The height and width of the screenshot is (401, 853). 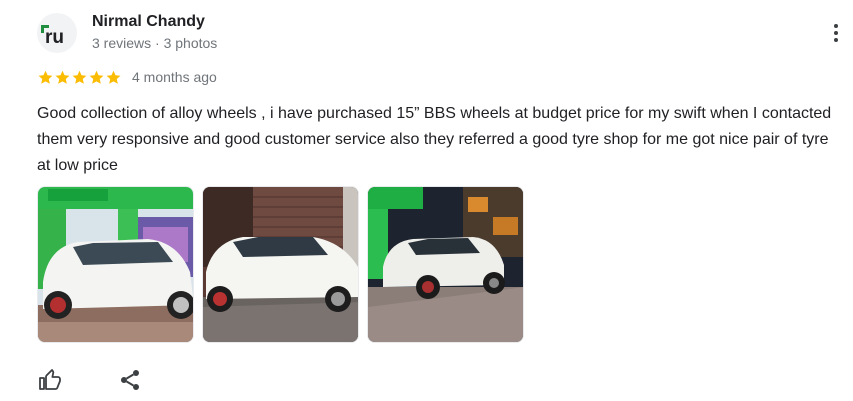 What do you see at coordinates (90, 380) in the screenshot?
I see `review-actions` at bounding box center [90, 380].